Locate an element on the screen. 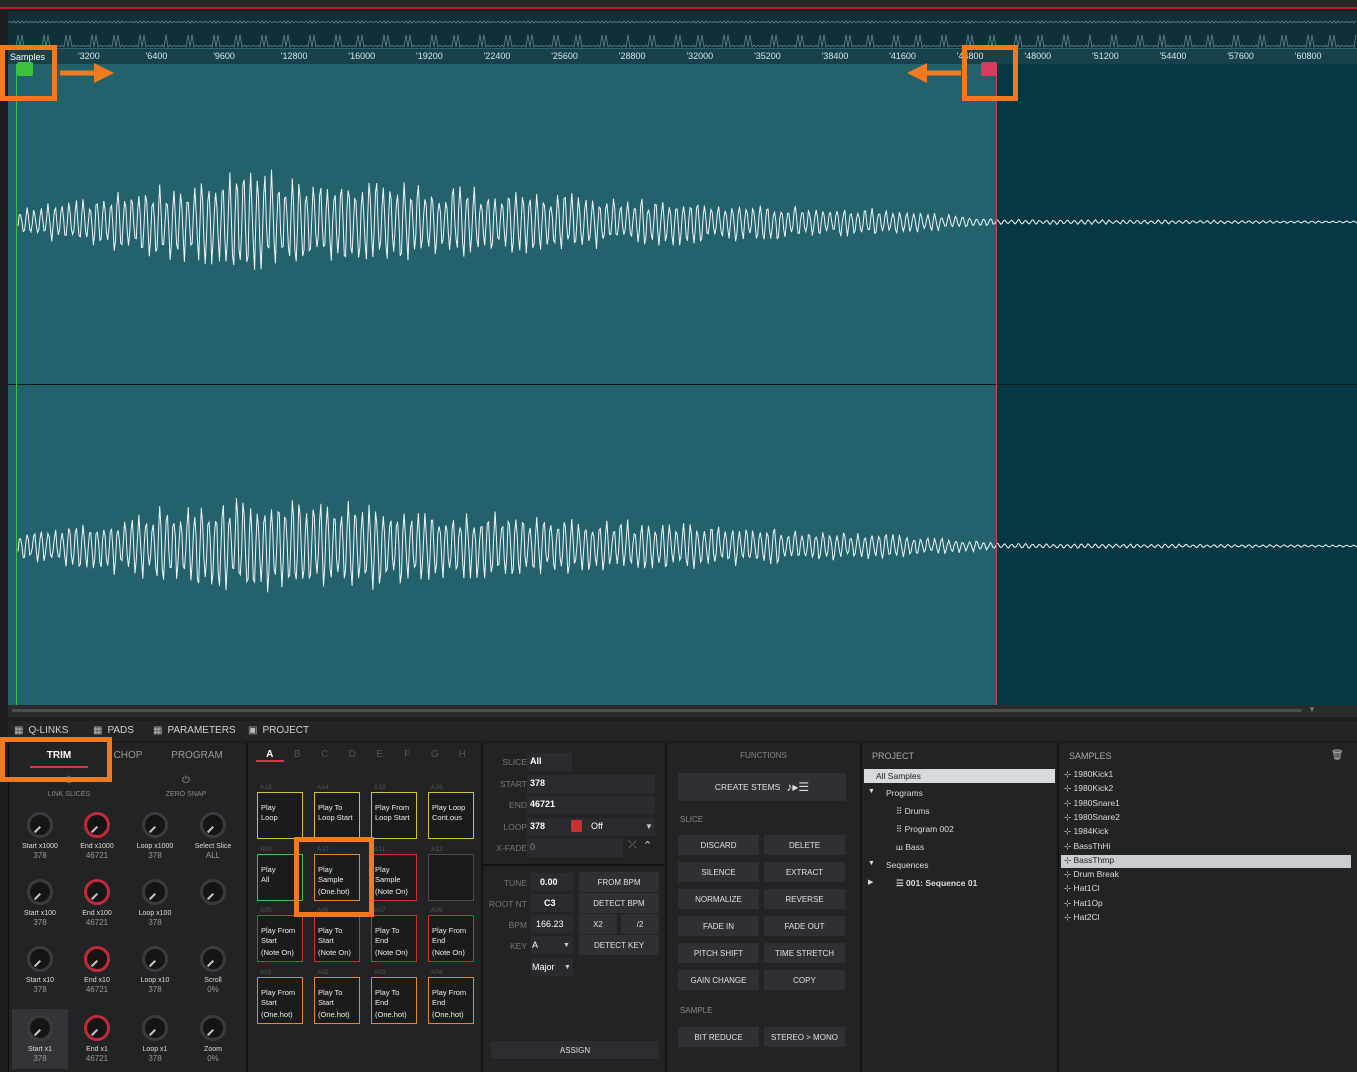 Image resolution: width=1357 pixels, height=1072 pixels. qlink-knob: End x1000 46721 is located at coordinates (97, 836).